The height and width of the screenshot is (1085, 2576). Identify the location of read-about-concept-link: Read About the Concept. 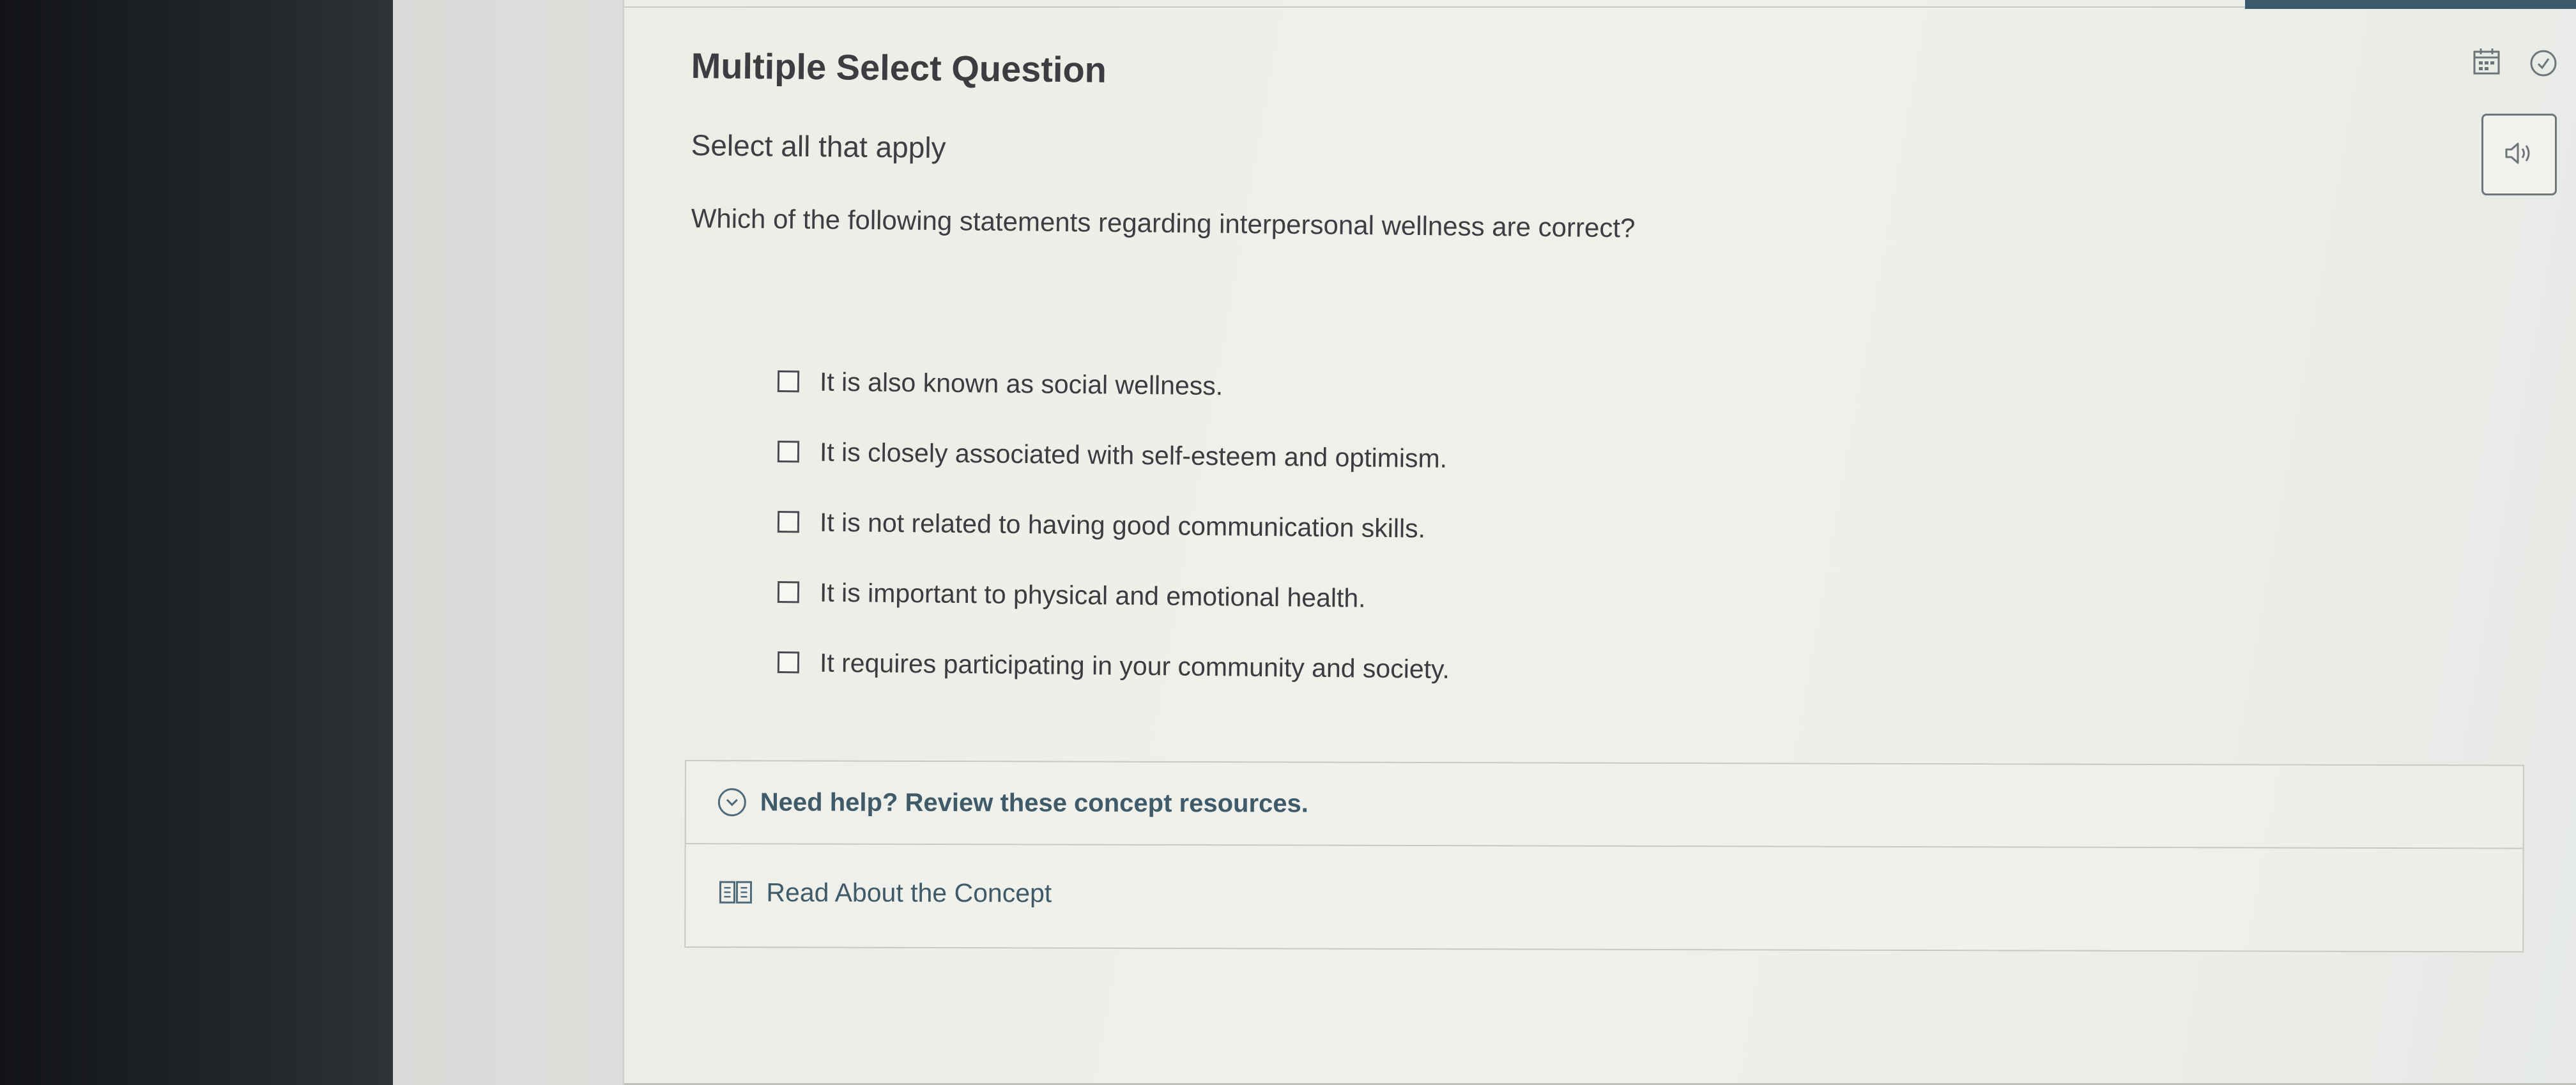
(1604, 894).